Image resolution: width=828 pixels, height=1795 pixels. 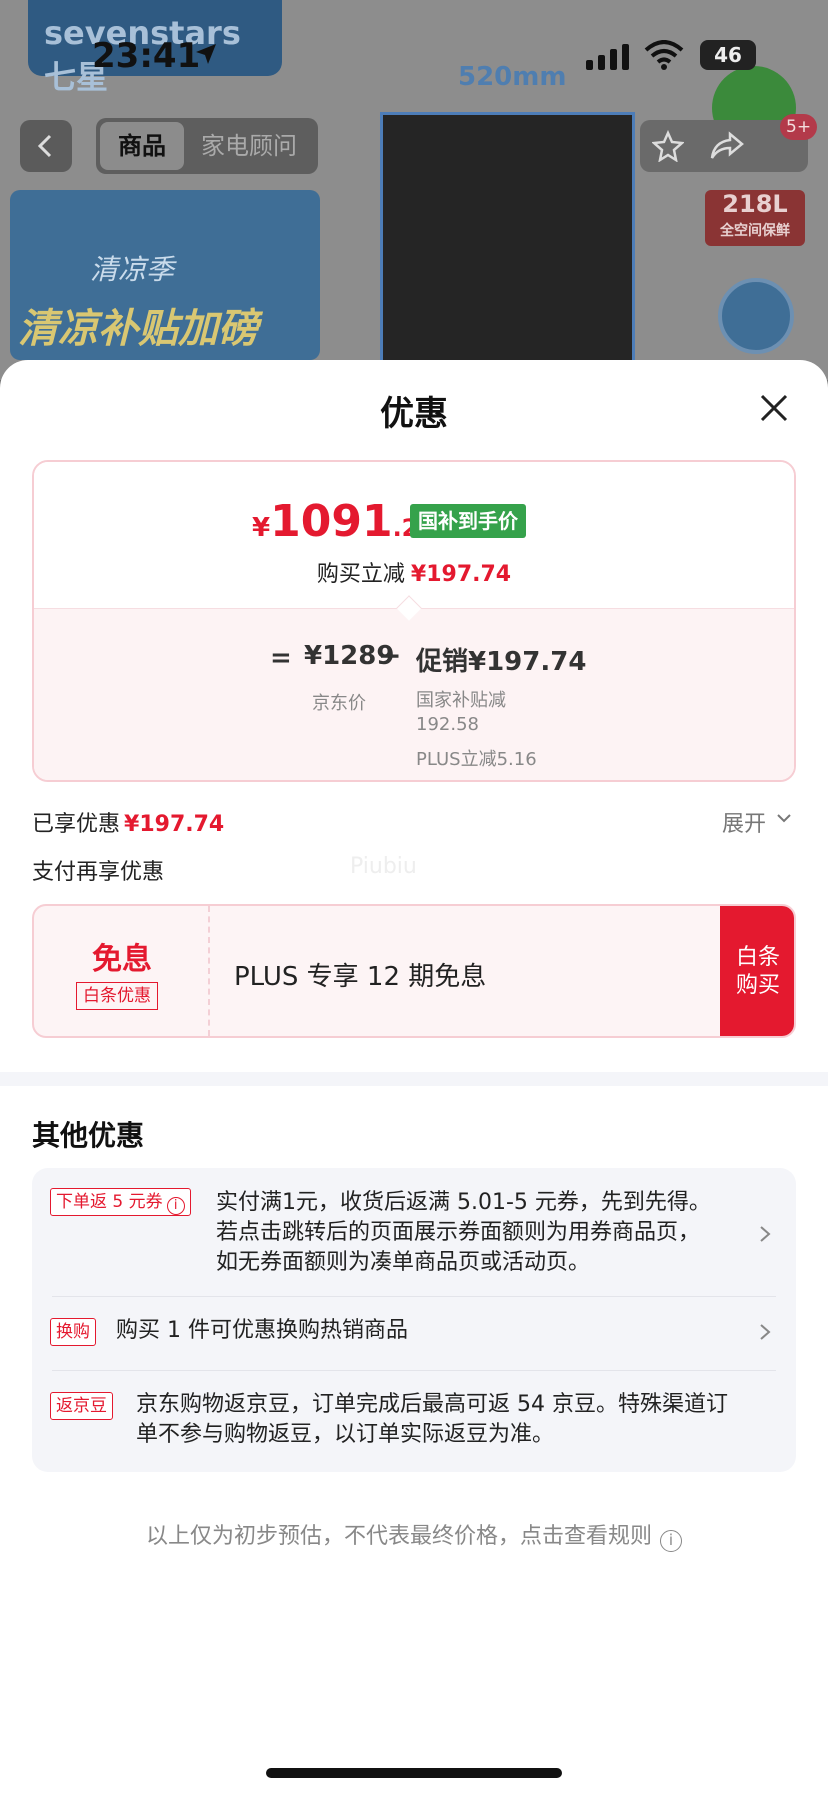 I want to click on subsidy-detail: 国家补贴减 192.58, so click(x=461, y=712).